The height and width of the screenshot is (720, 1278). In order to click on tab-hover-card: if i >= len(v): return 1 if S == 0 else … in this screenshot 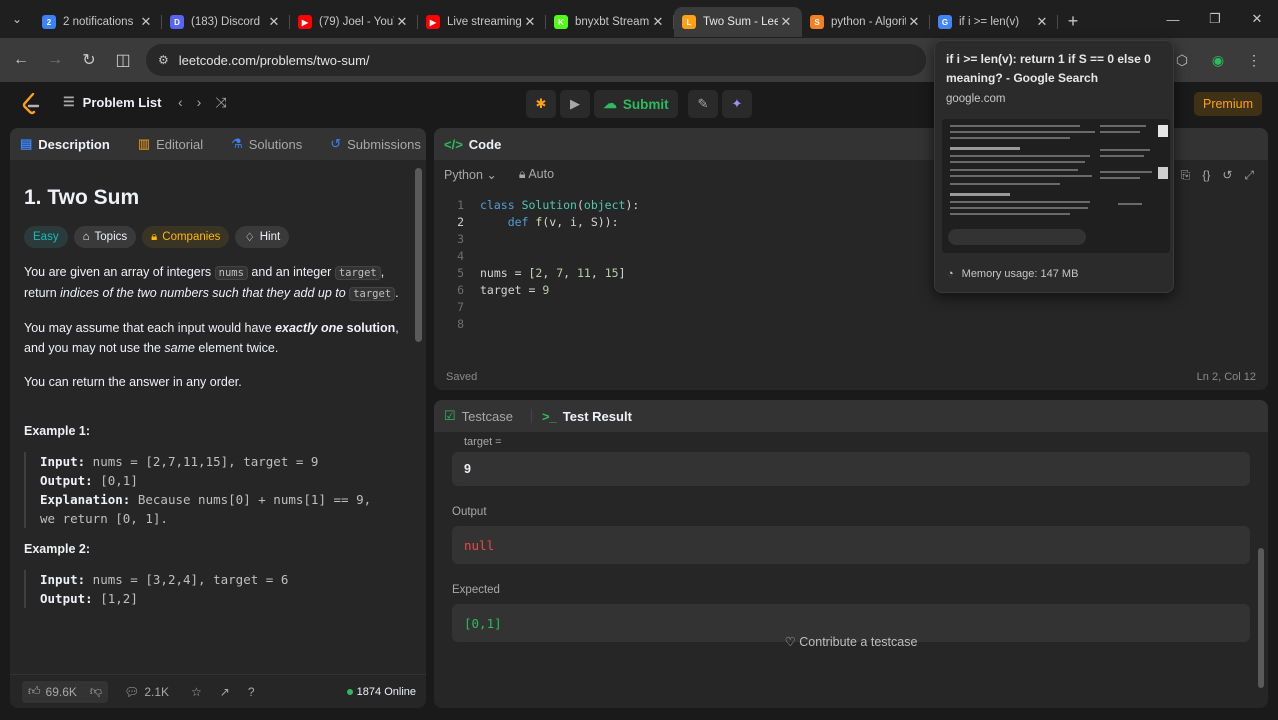, I will do `click(1054, 166)`.